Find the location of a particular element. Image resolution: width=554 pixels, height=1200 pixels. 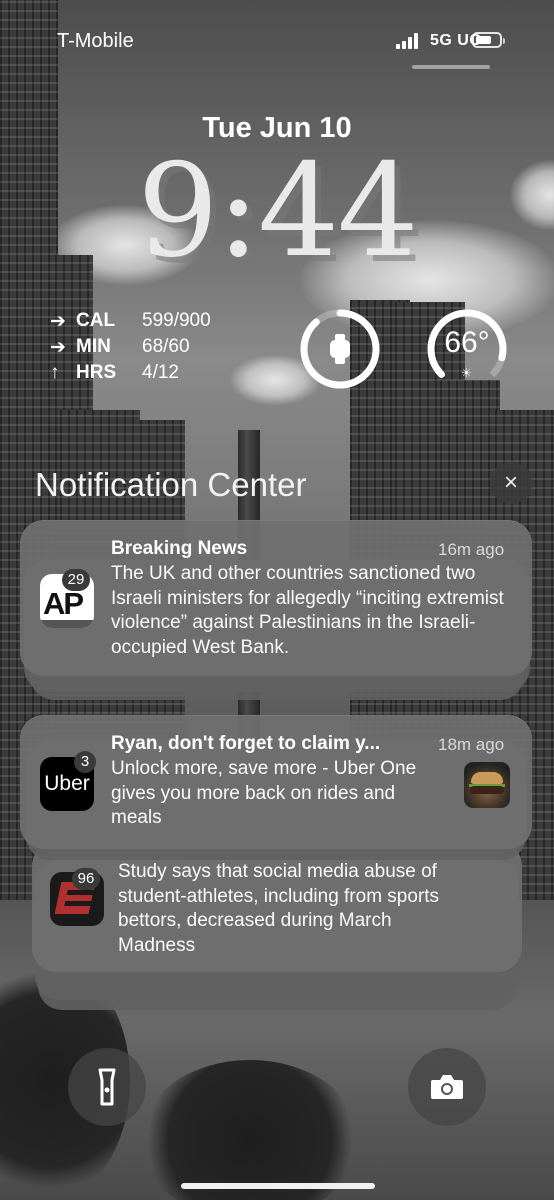

notification-time: 18m ago is located at coordinates (471, 744).